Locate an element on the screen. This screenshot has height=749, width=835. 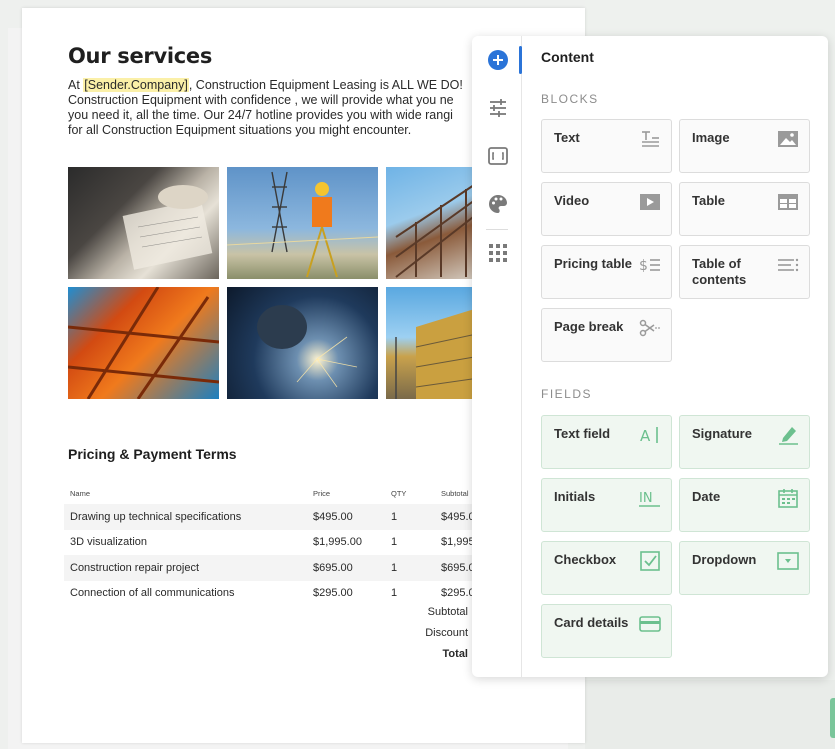
table-icon is located at coordinates (788, 202).